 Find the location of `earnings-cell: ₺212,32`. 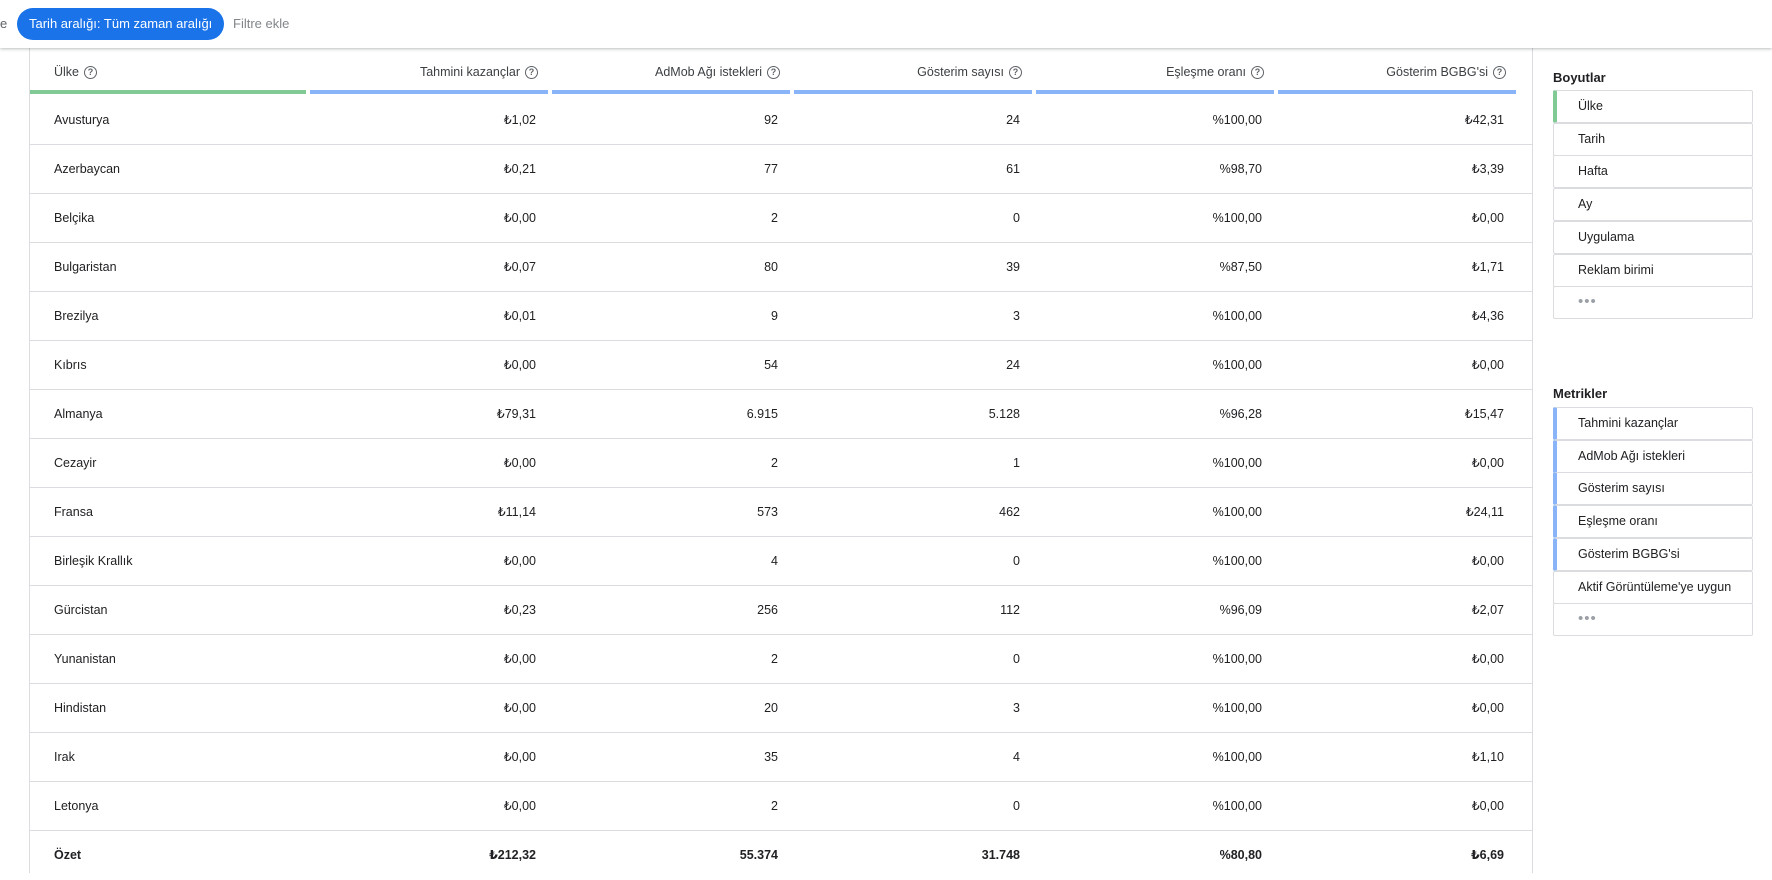

earnings-cell: ₺212,32 is located at coordinates (512, 855).